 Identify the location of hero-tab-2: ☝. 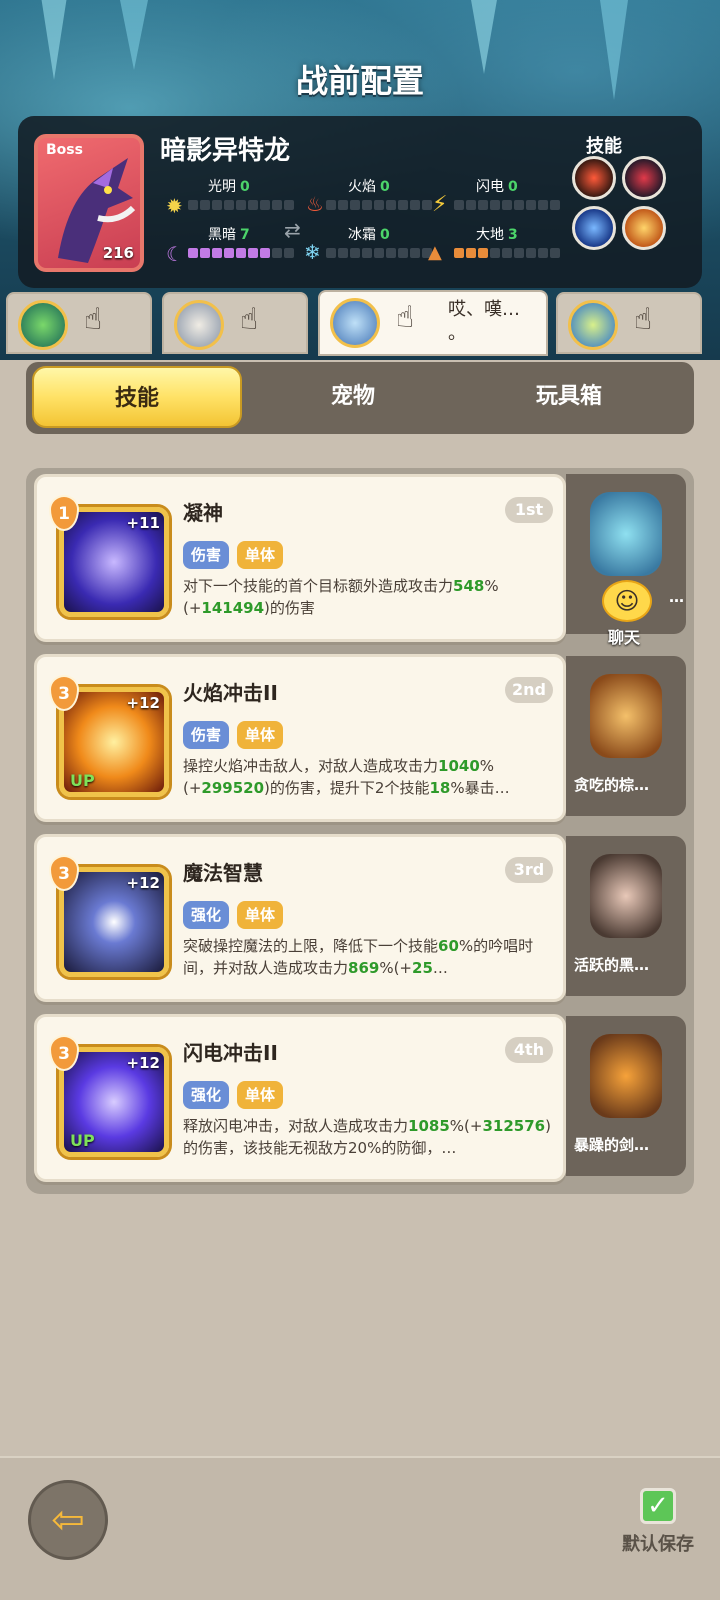
(235, 323).